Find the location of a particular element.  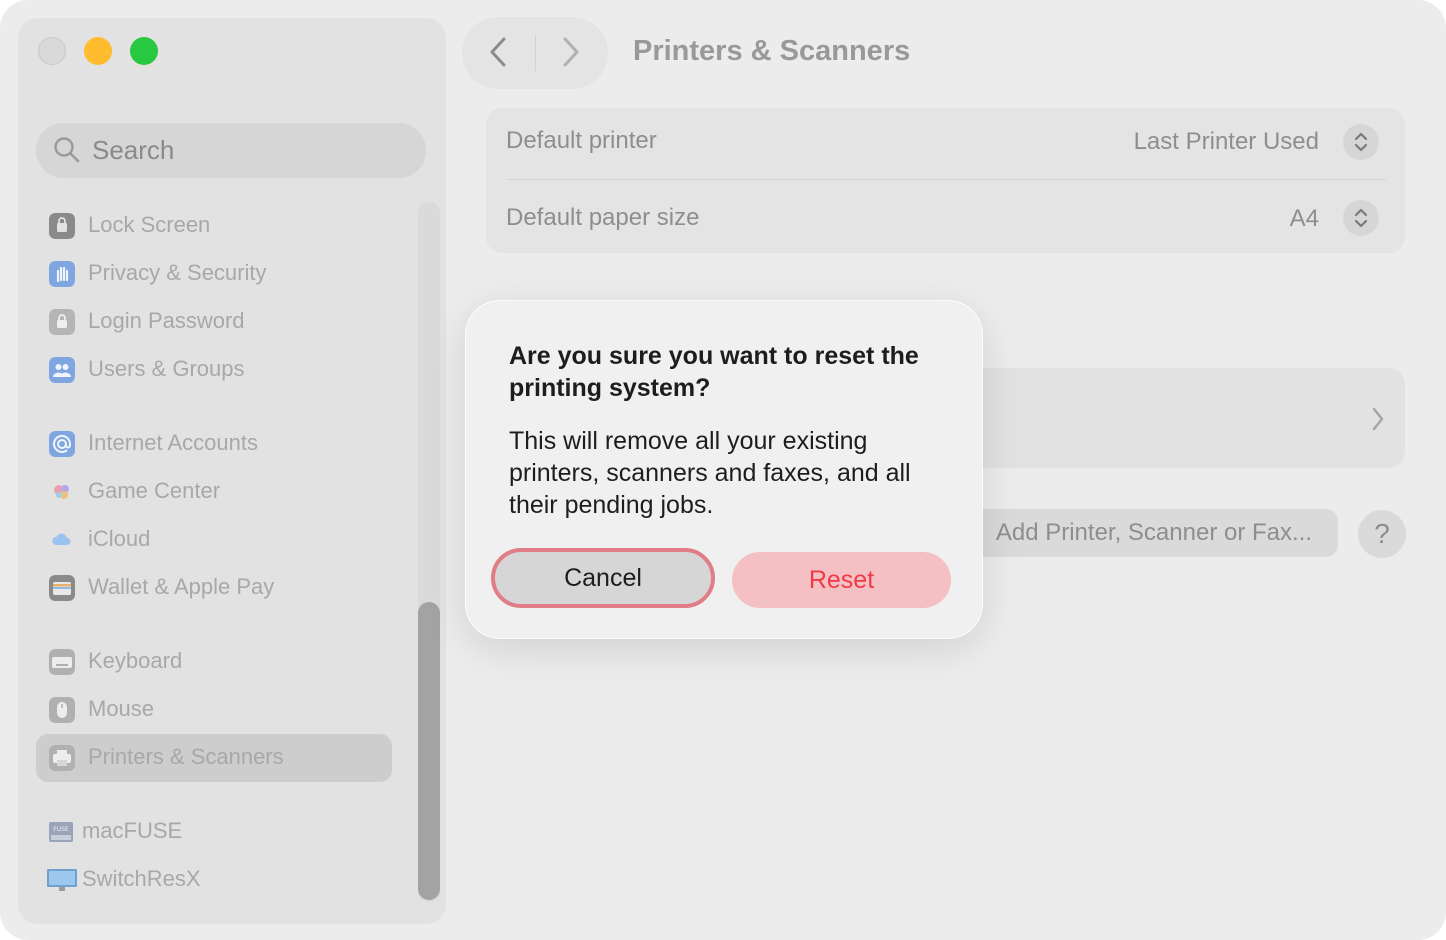

cloud-icon is located at coordinates (61, 539).